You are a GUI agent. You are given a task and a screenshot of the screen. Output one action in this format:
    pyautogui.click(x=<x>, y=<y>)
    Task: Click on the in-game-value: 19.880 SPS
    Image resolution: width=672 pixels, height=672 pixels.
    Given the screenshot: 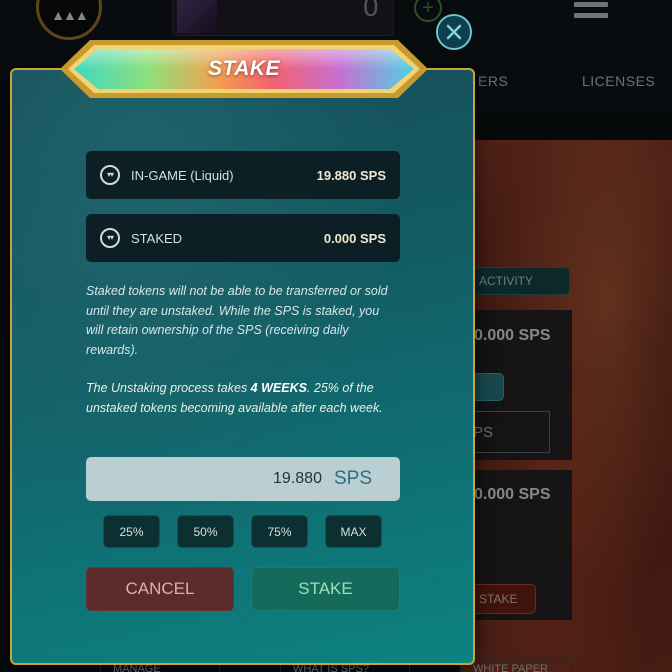 What is the action you would take?
    pyautogui.click(x=351, y=175)
    